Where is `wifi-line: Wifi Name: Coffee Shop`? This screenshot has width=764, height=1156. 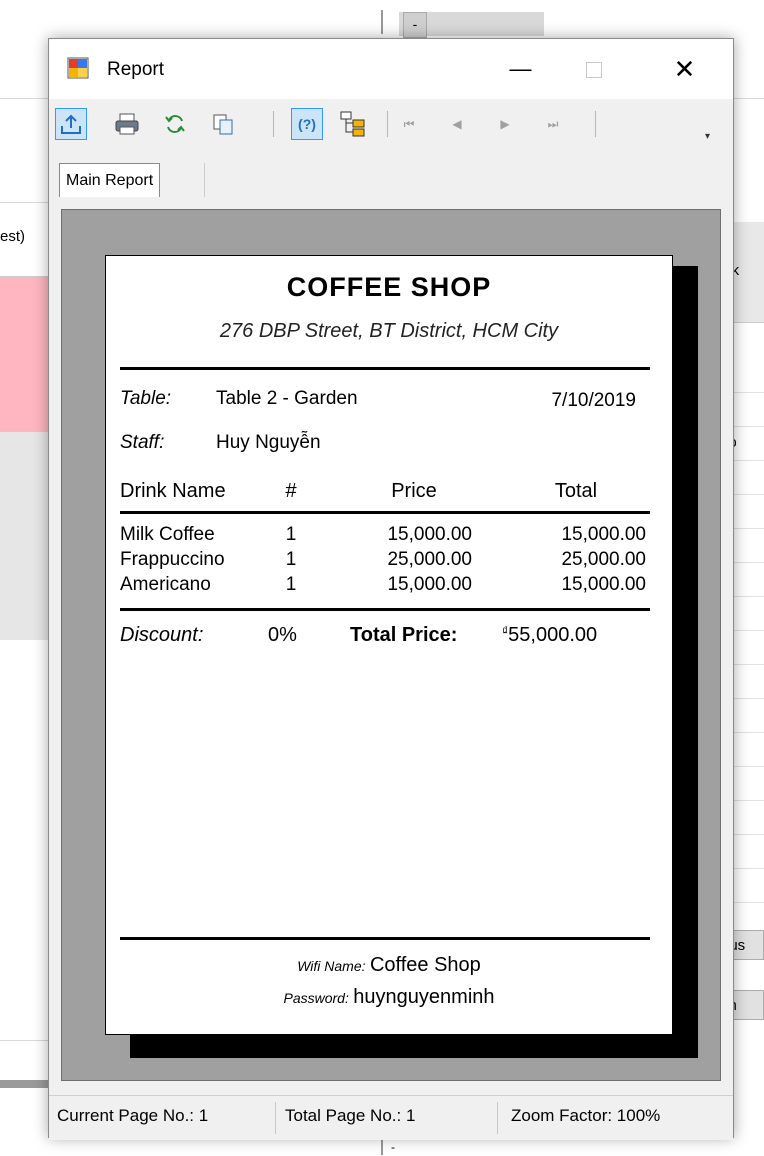
wifi-line: Wifi Name: Coffee Shop is located at coordinates (389, 965).